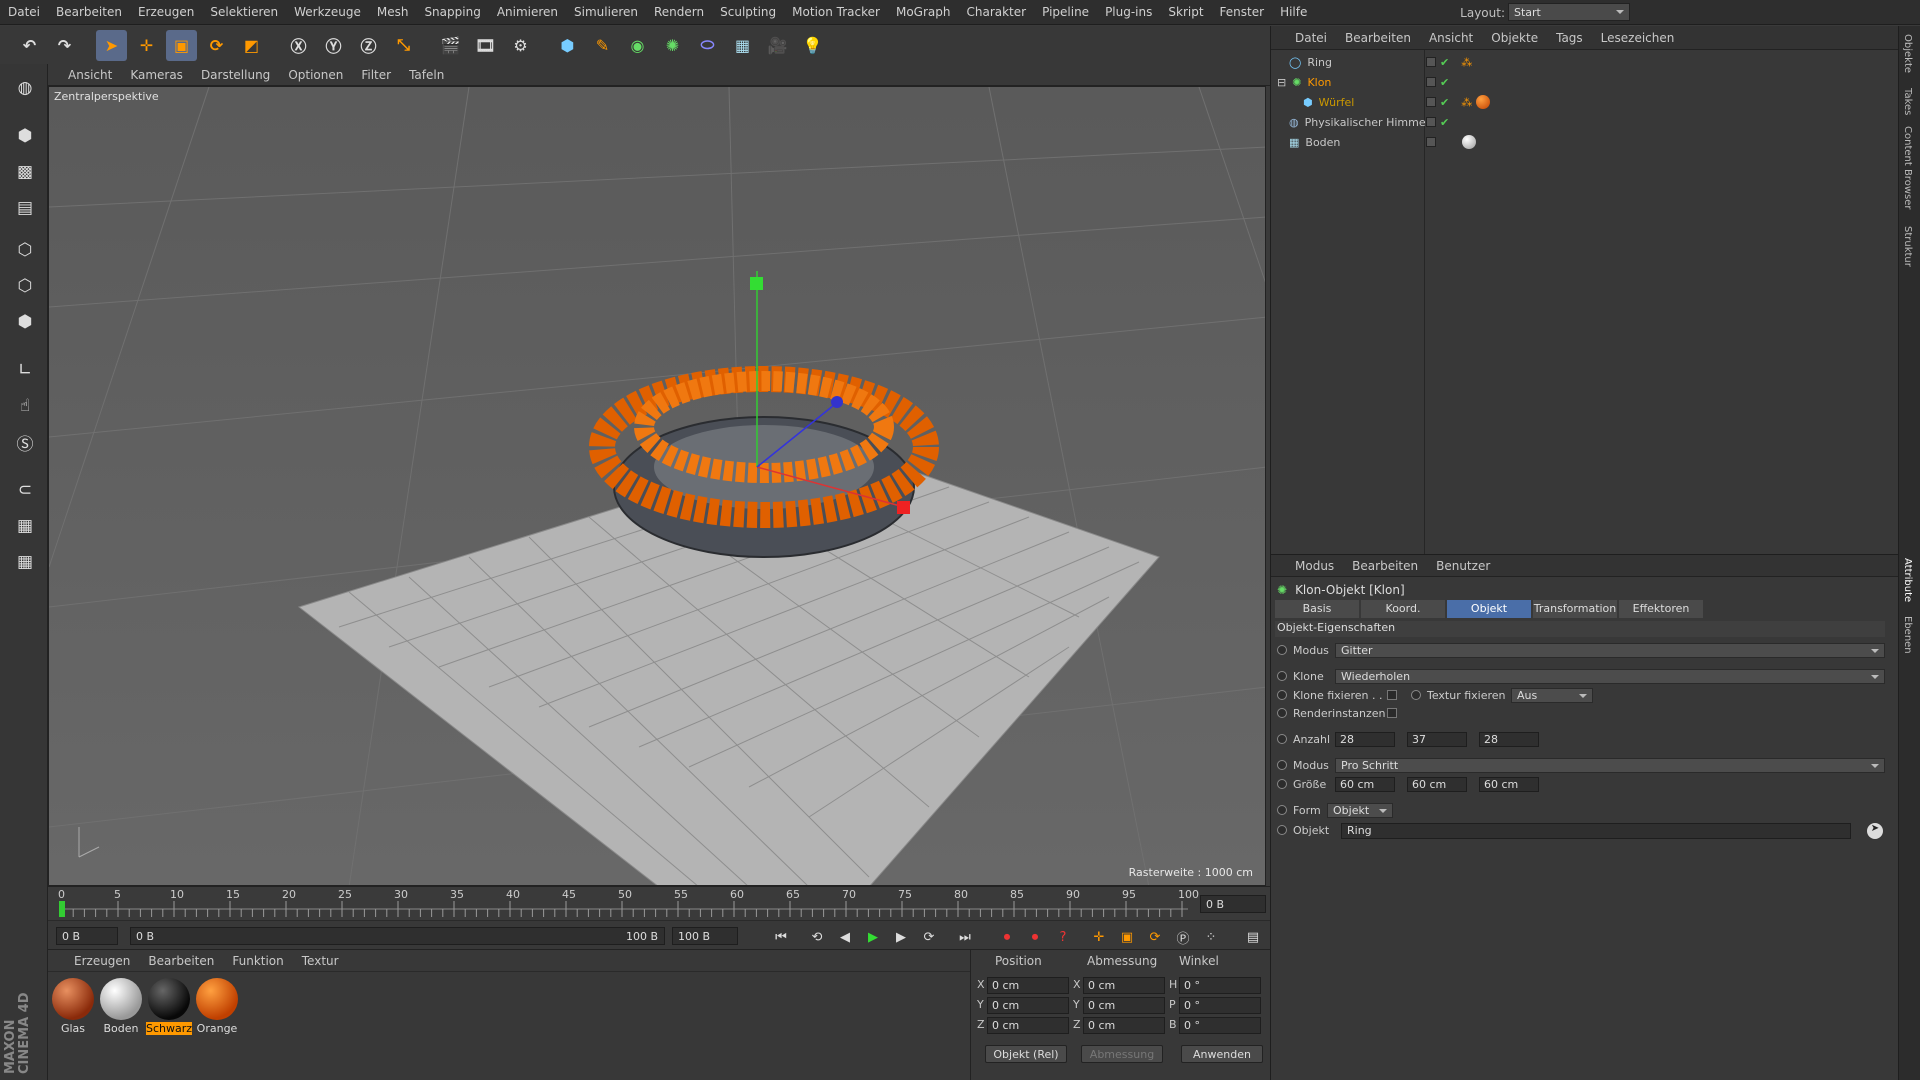 This screenshot has width=1920, height=1080. Describe the element at coordinates (25, 562) in the screenshot. I see `workplane-icon: ▦` at that location.